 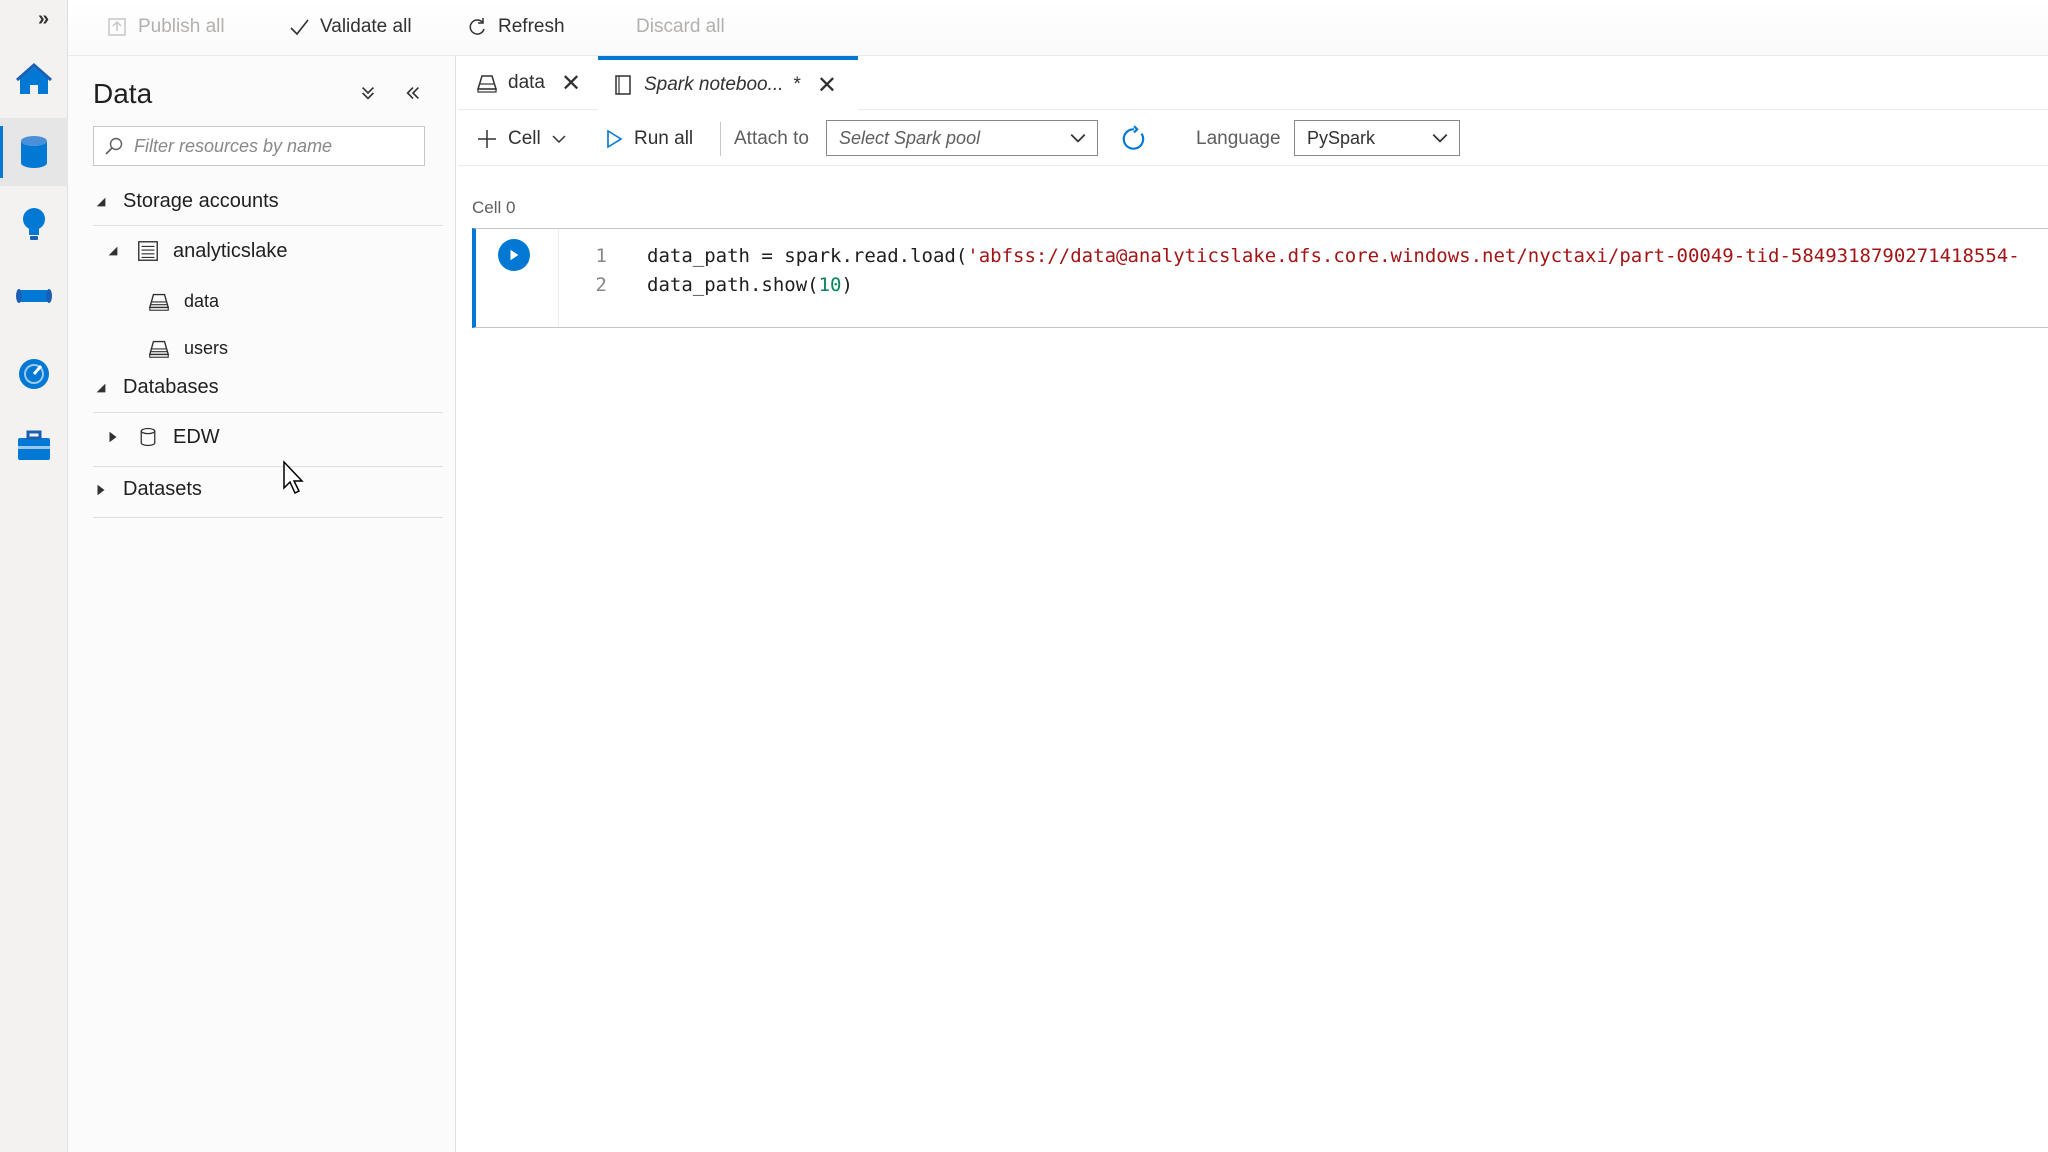 I want to click on plus-icon, so click(x=487, y=139).